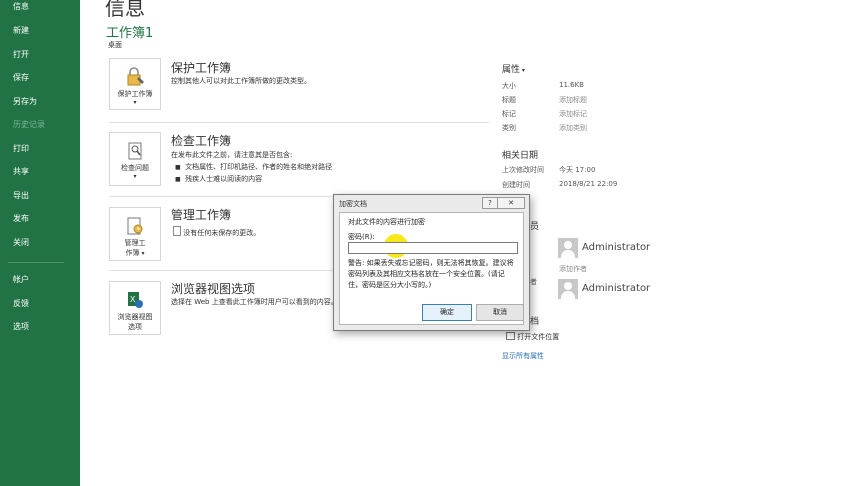 This screenshot has height=486, width=864. I want to click on open-file-location: 打开文件位置, so click(532, 337).